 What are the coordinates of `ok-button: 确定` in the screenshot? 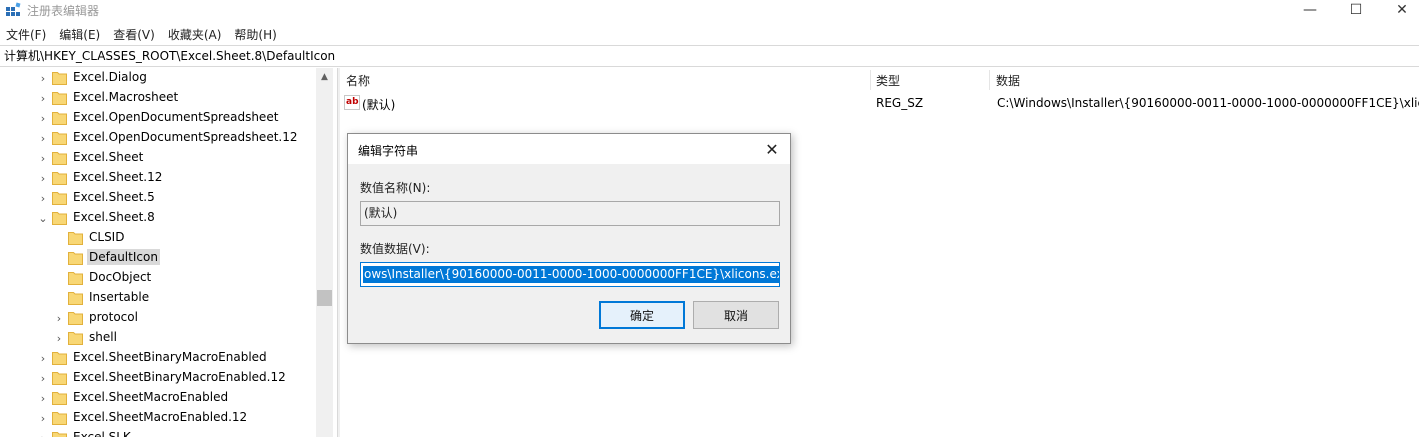 It's located at (642, 315).